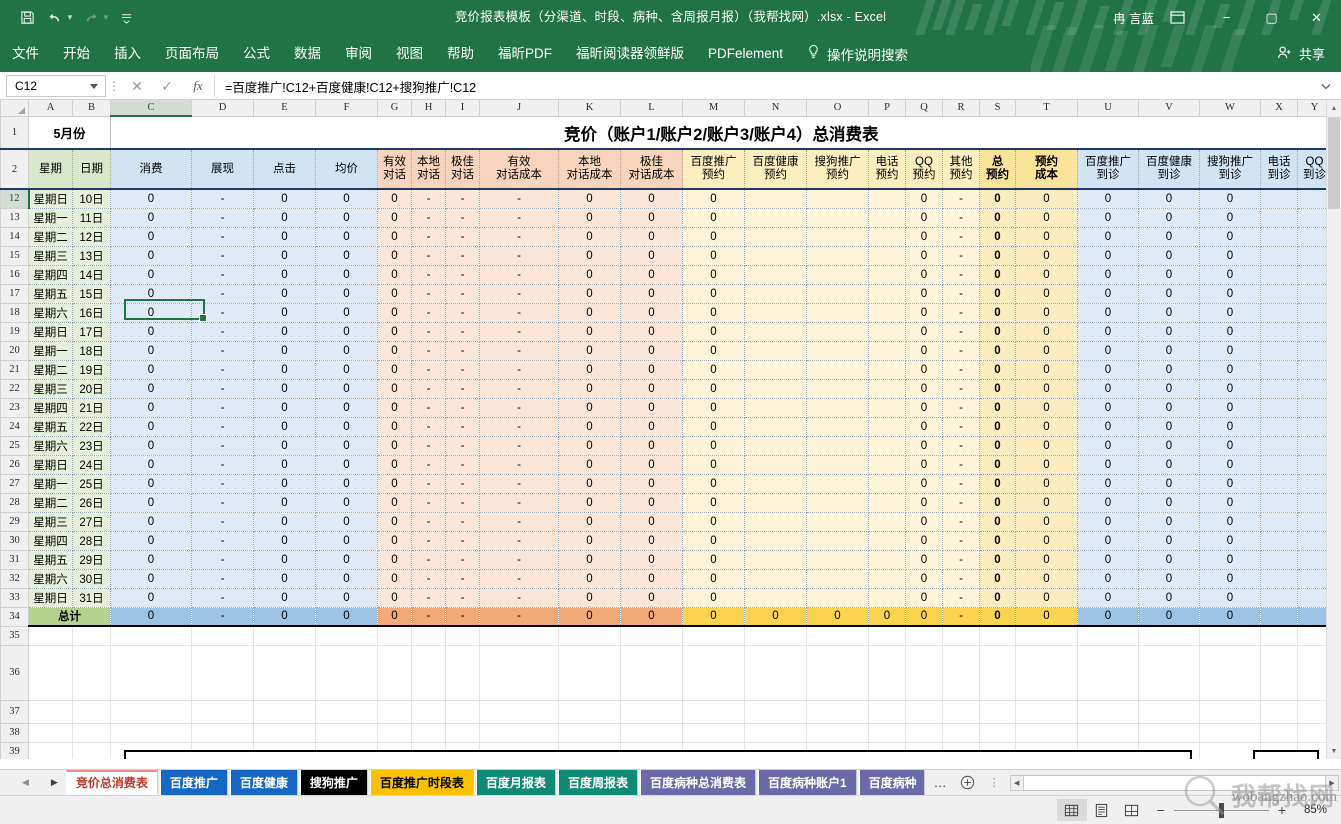 The height and width of the screenshot is (824, 1341). Describe the element at coordinates (658, 754) in the screenshot. I see `laiyuan-curve-chart: 来院曲线图` at that location.